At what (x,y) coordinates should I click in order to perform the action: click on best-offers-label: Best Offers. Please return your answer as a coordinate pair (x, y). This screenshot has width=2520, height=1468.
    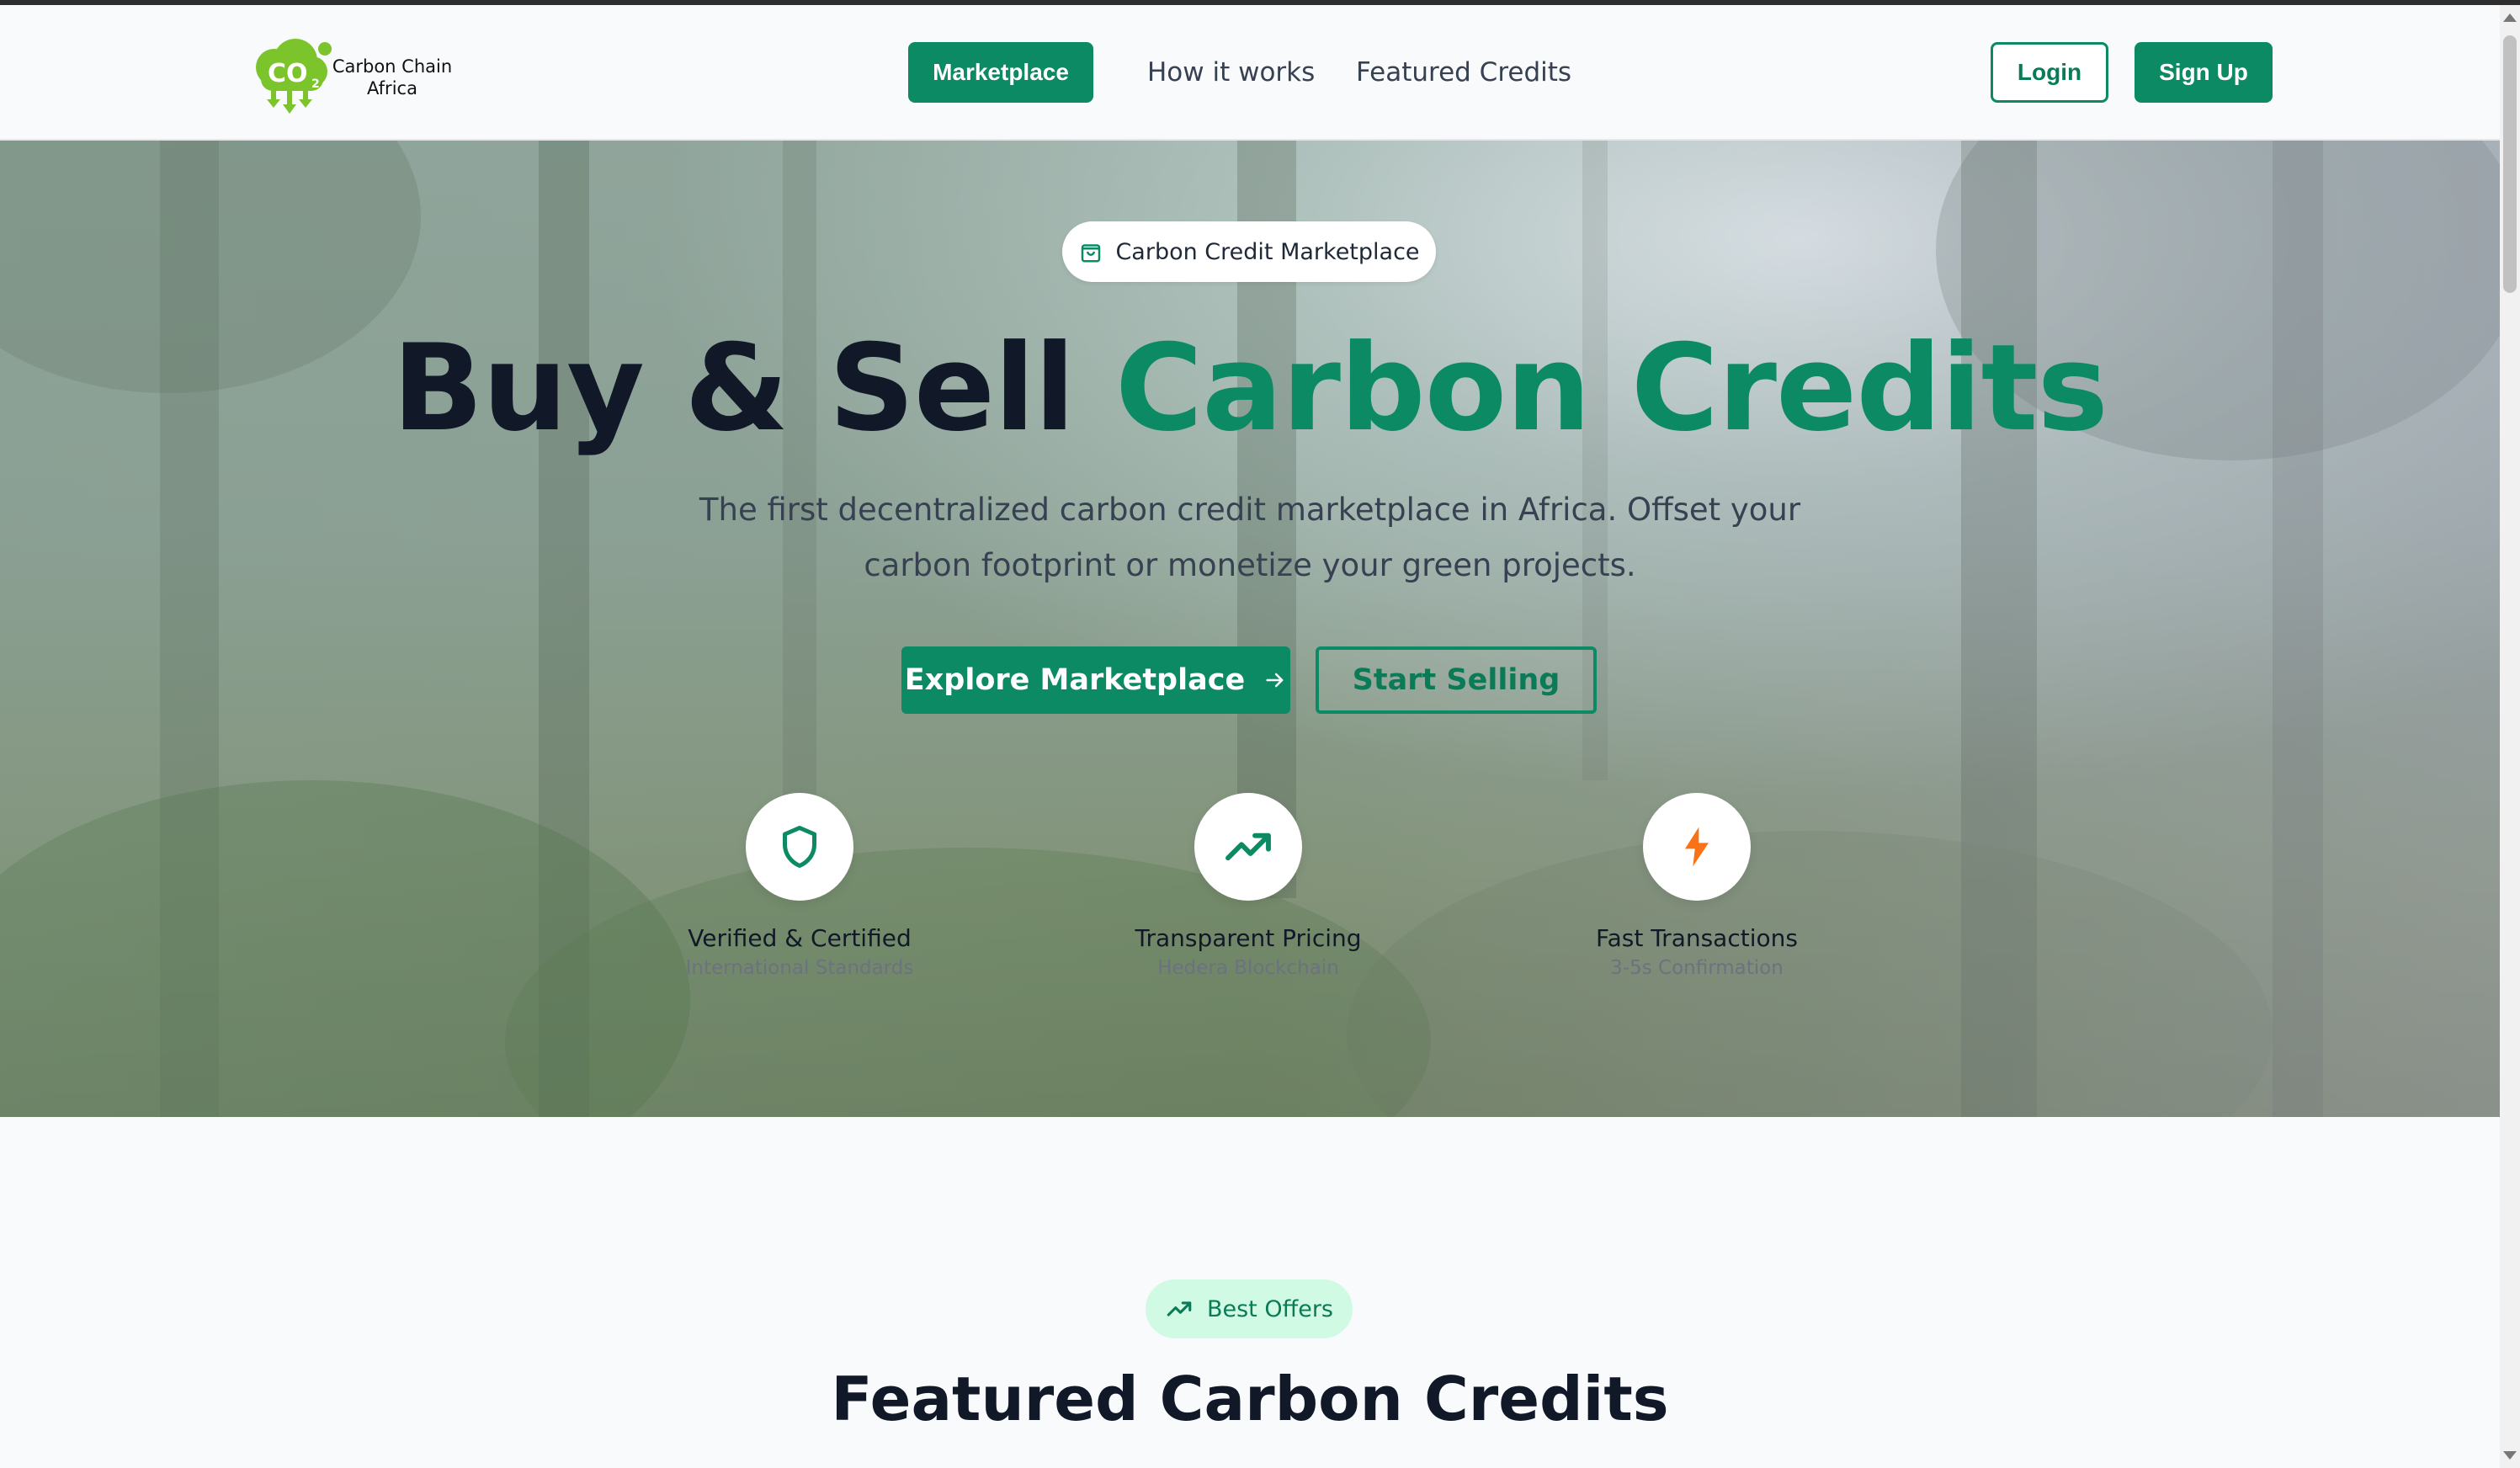
    Looking at the image, I should click on (1269, 1308).